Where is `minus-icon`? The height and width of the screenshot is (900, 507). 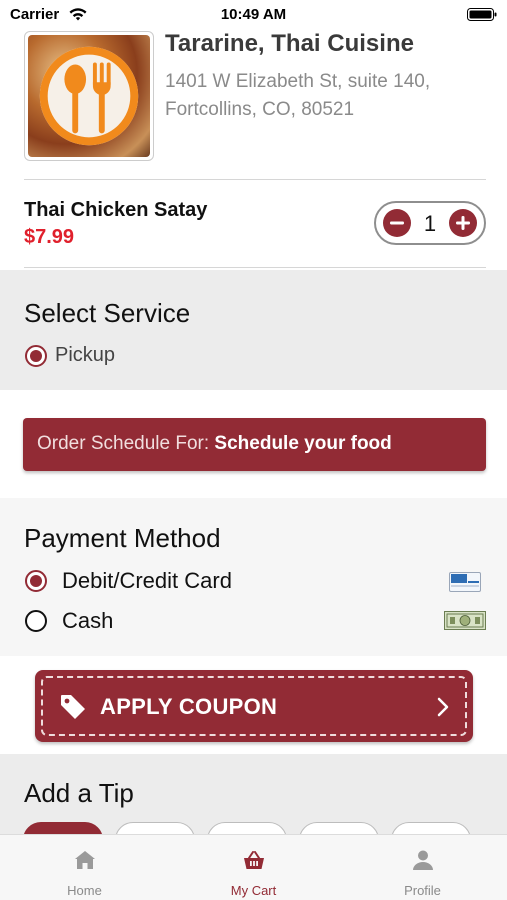
minus-icon is located at coordinates (397, 223).